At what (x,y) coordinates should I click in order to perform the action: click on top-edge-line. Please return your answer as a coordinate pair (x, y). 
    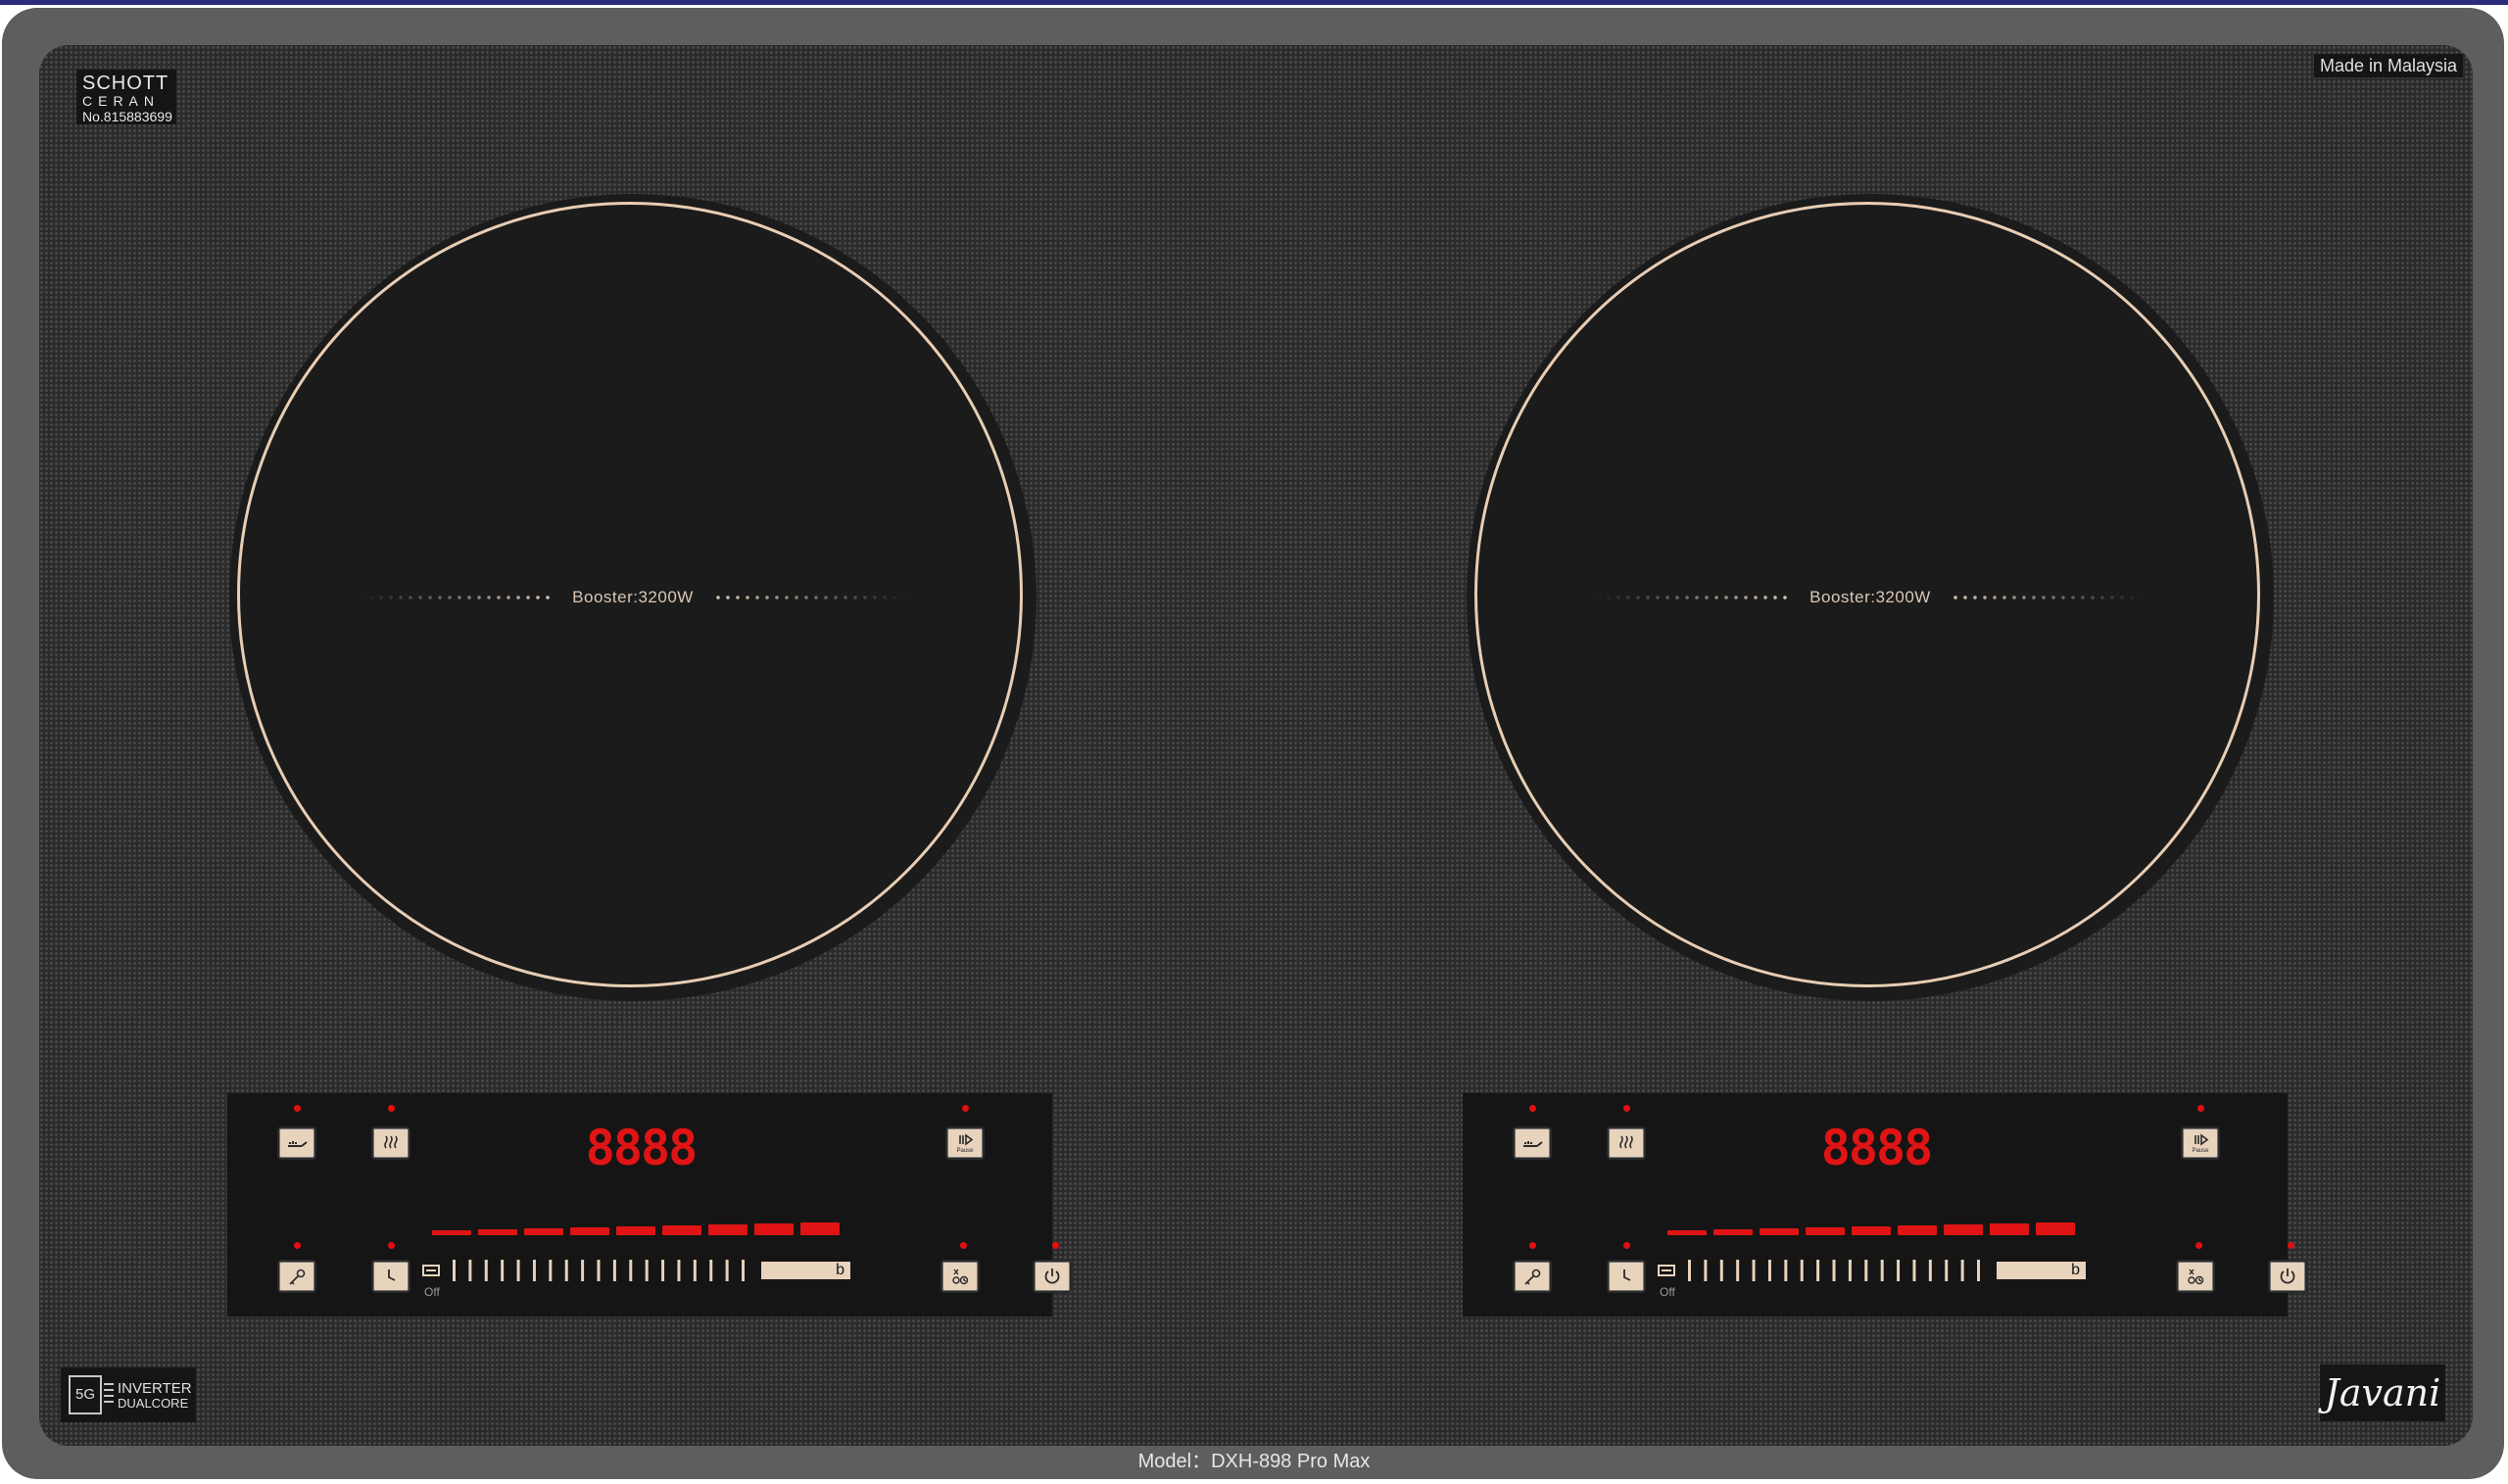
    Looking at the image, I should click on (1254, 2).